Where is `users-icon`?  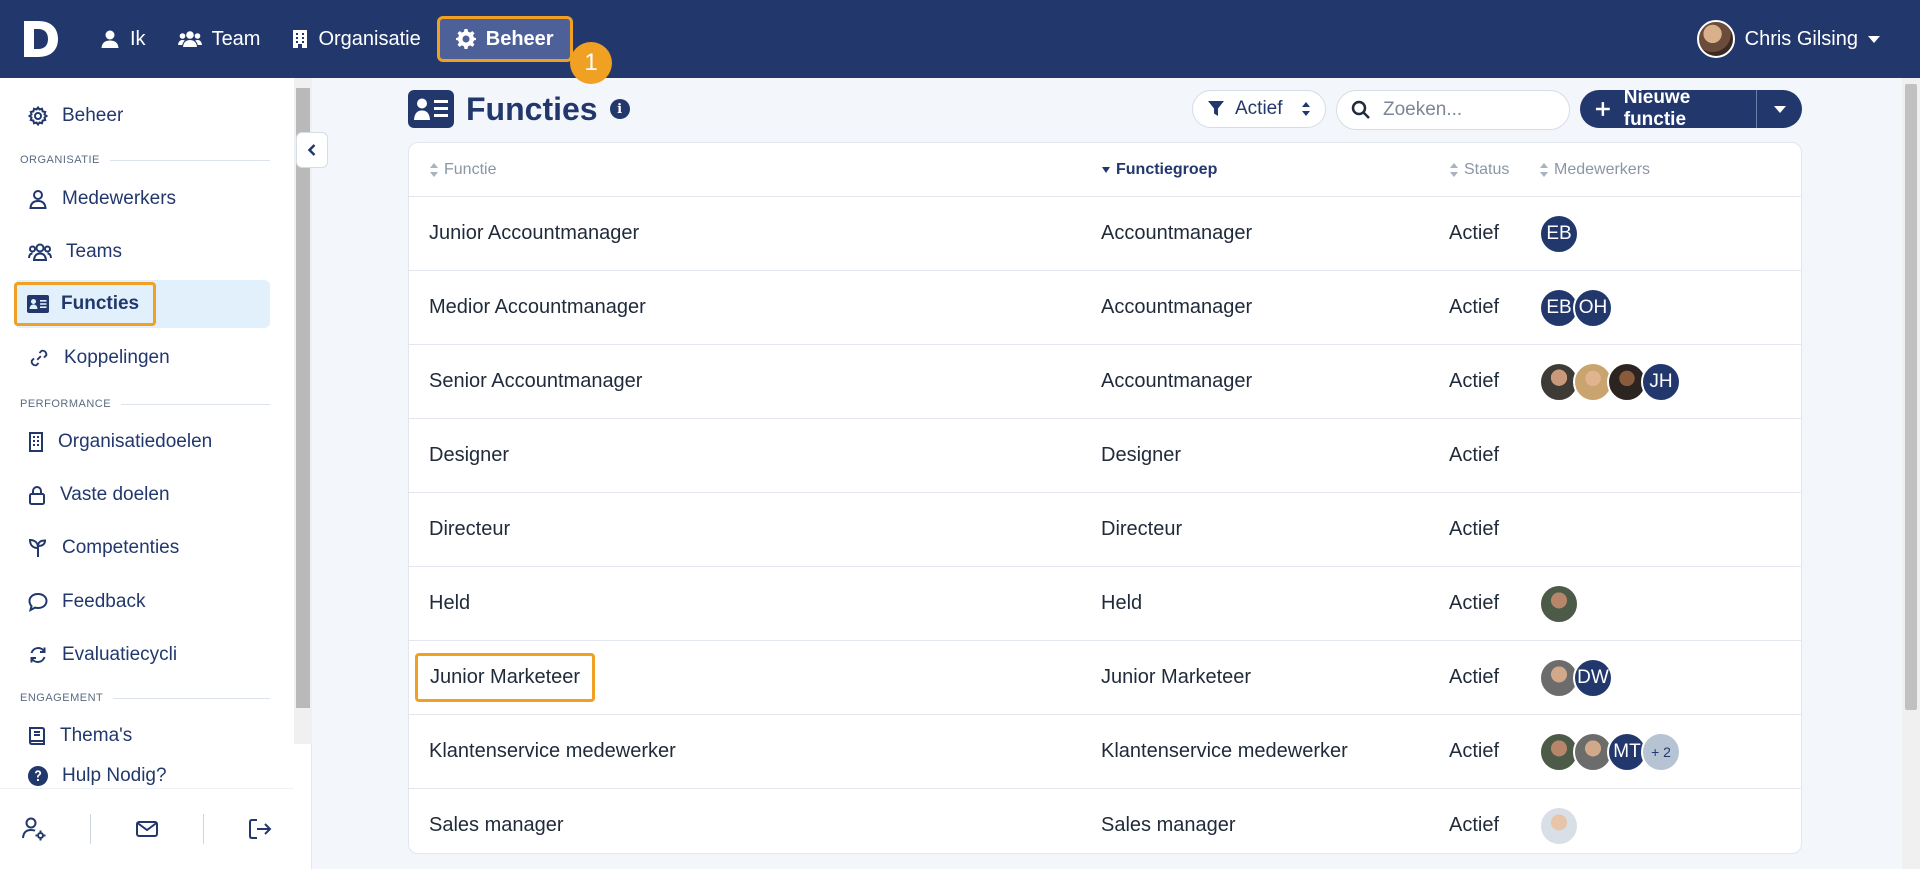 users-icon is located at coordinates (189, 39).